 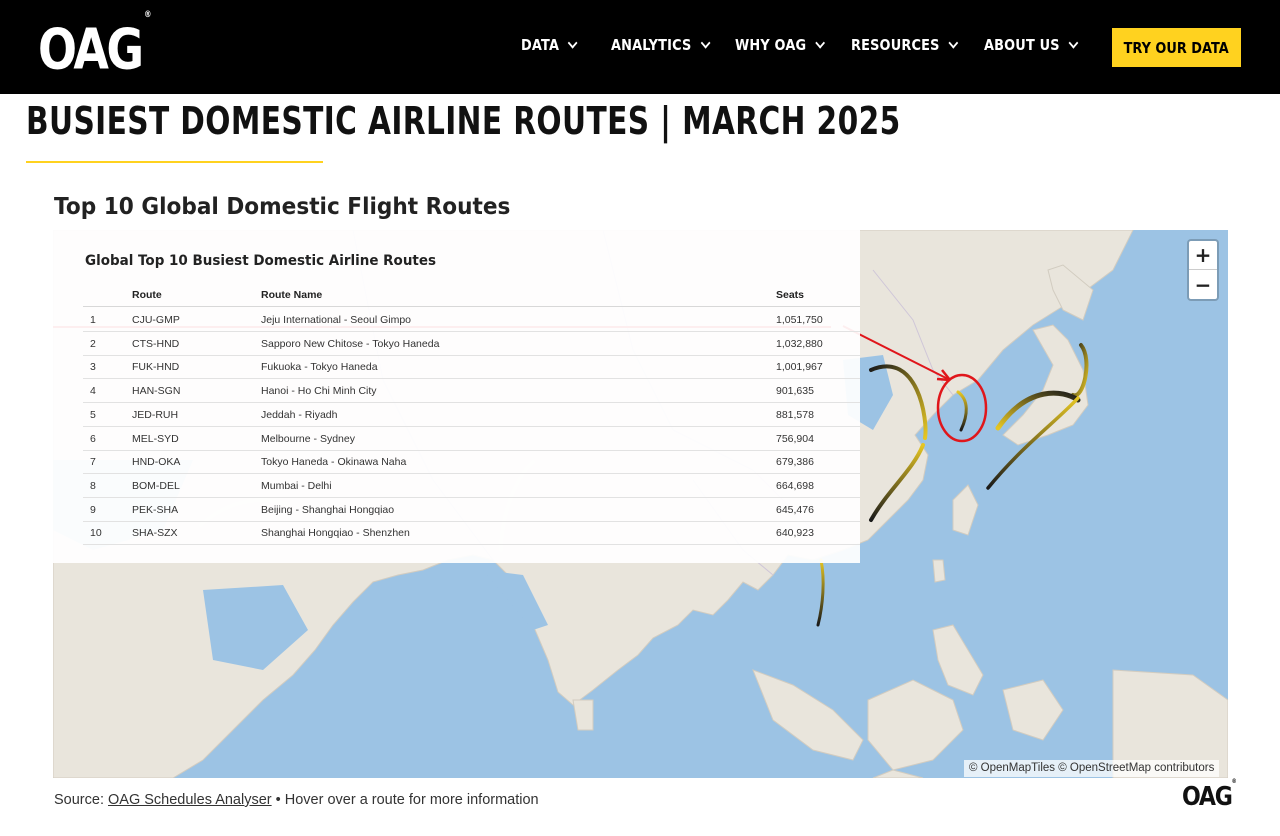 I want to click on cell-route-name: Beijing - Shanghai Hongqiao, so click(x=328, y=509).